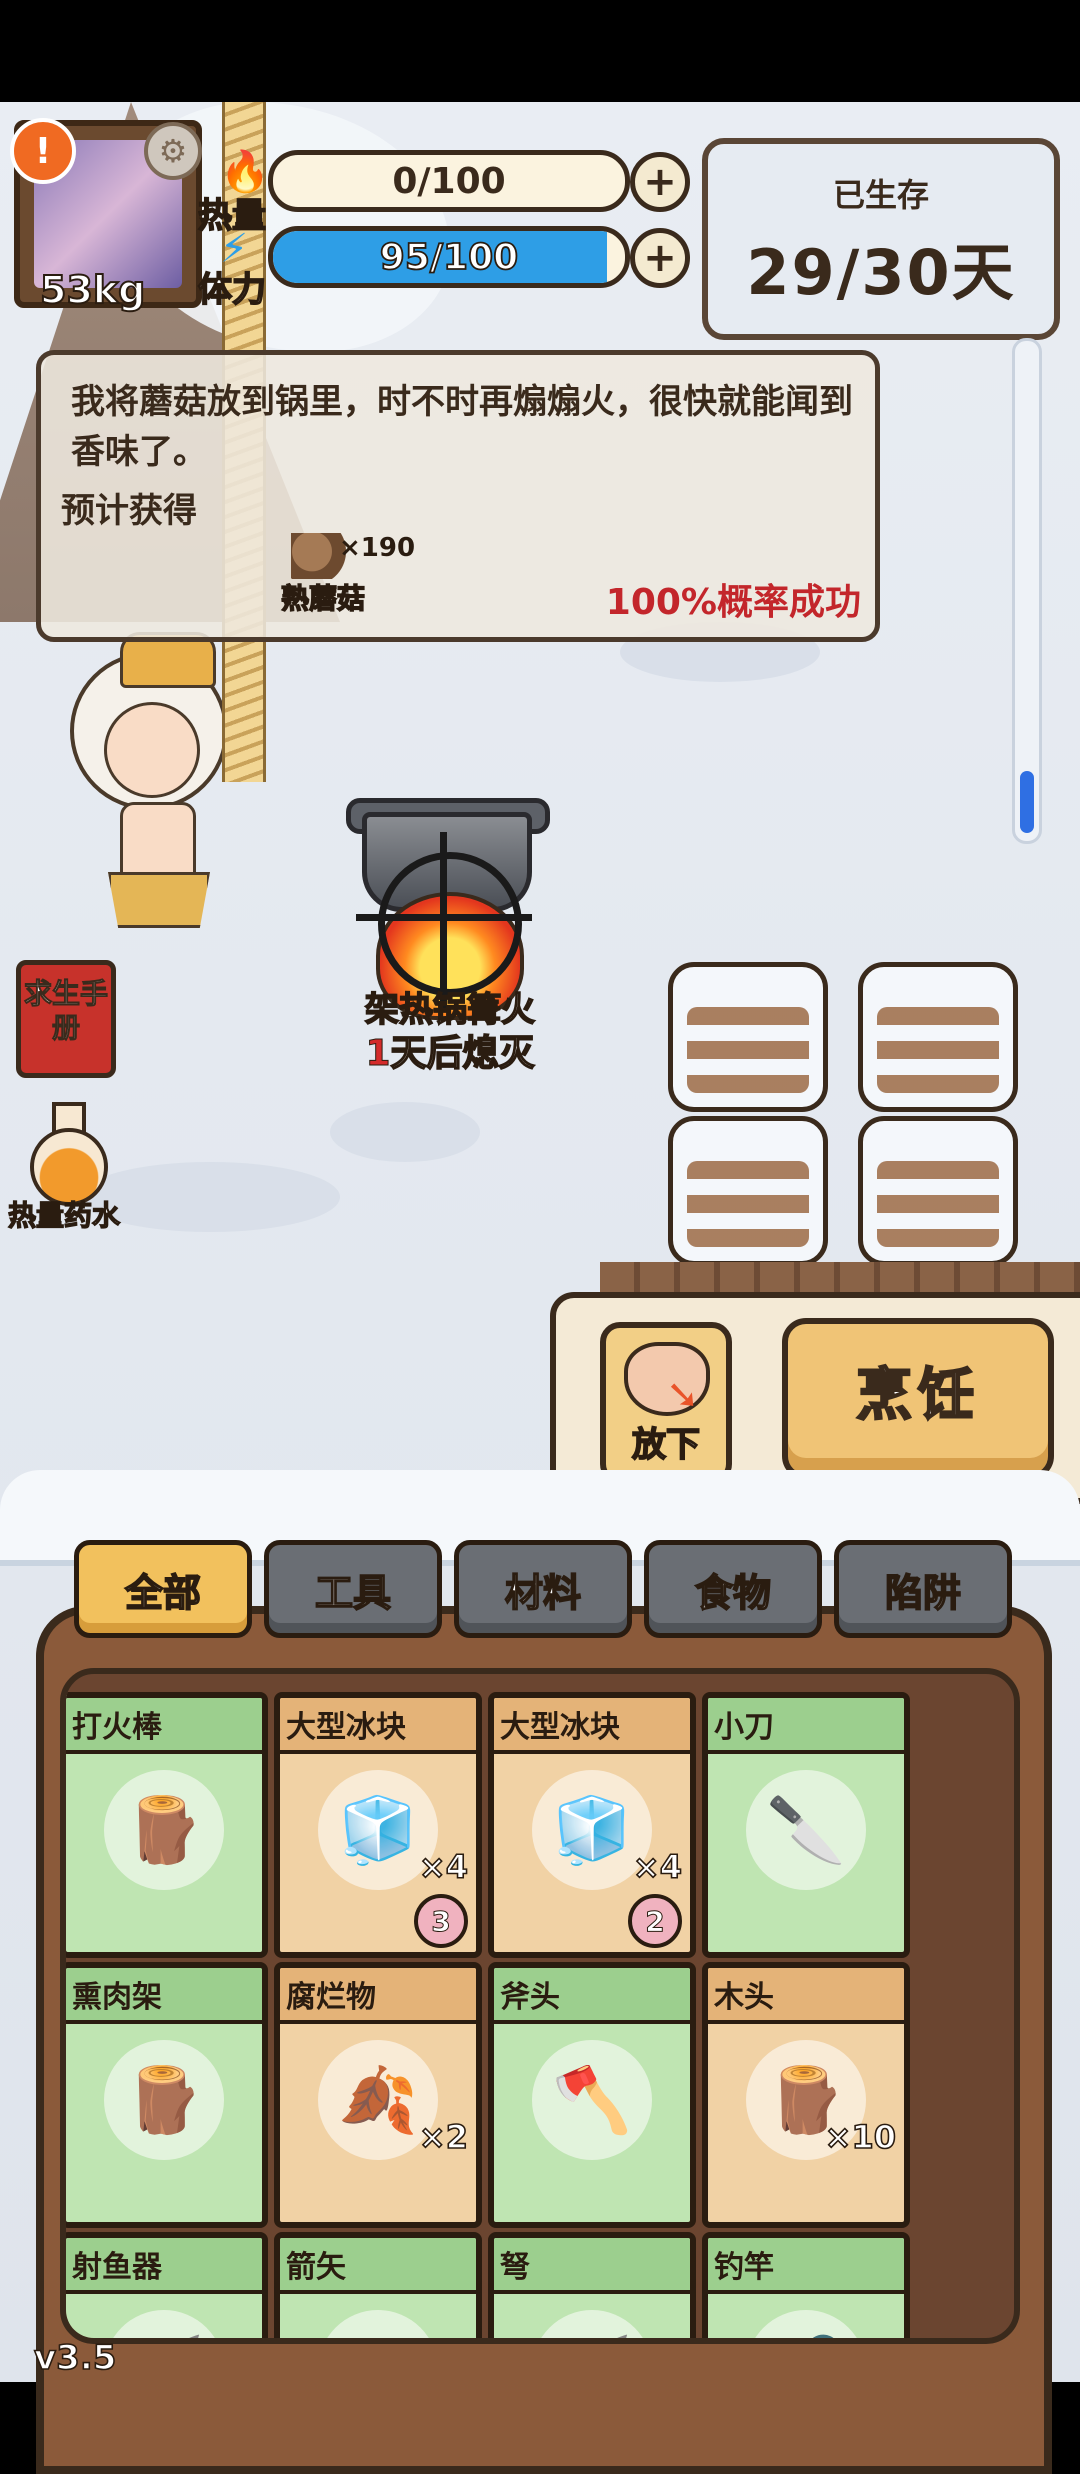  Describe the element at coordinates (164, 2332) in the screenshot. I see `fish-shooter-icon: 🏹` at that location.